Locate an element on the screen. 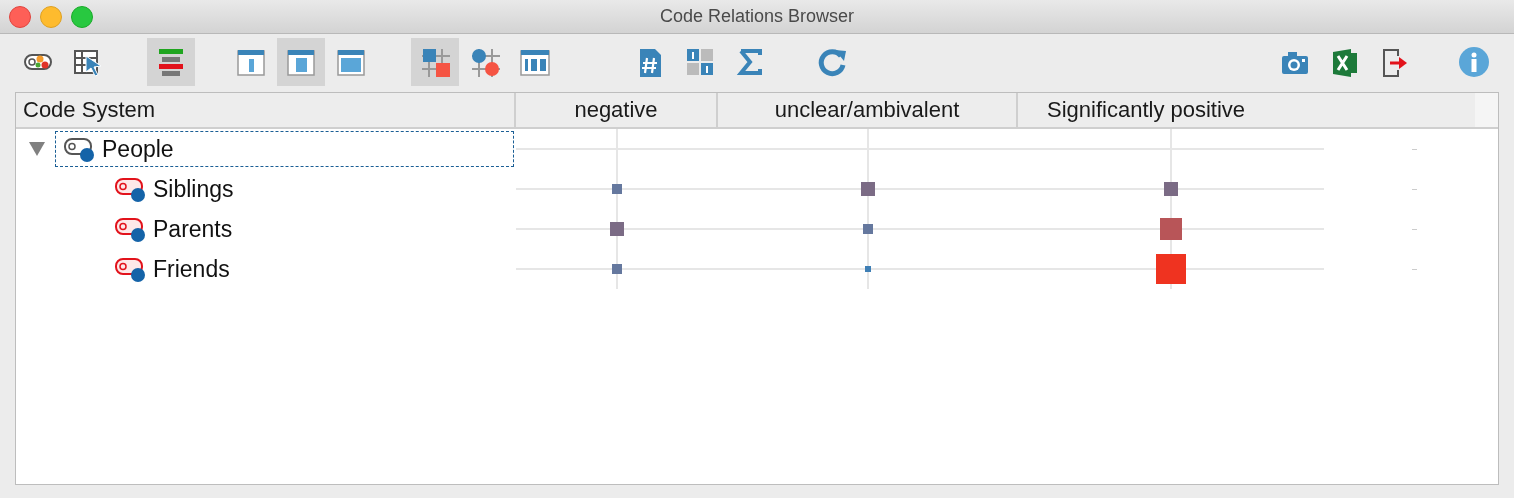 The height and width of the screenshot is (498, 1514). zoom-button is located at coordinates (82, 16).